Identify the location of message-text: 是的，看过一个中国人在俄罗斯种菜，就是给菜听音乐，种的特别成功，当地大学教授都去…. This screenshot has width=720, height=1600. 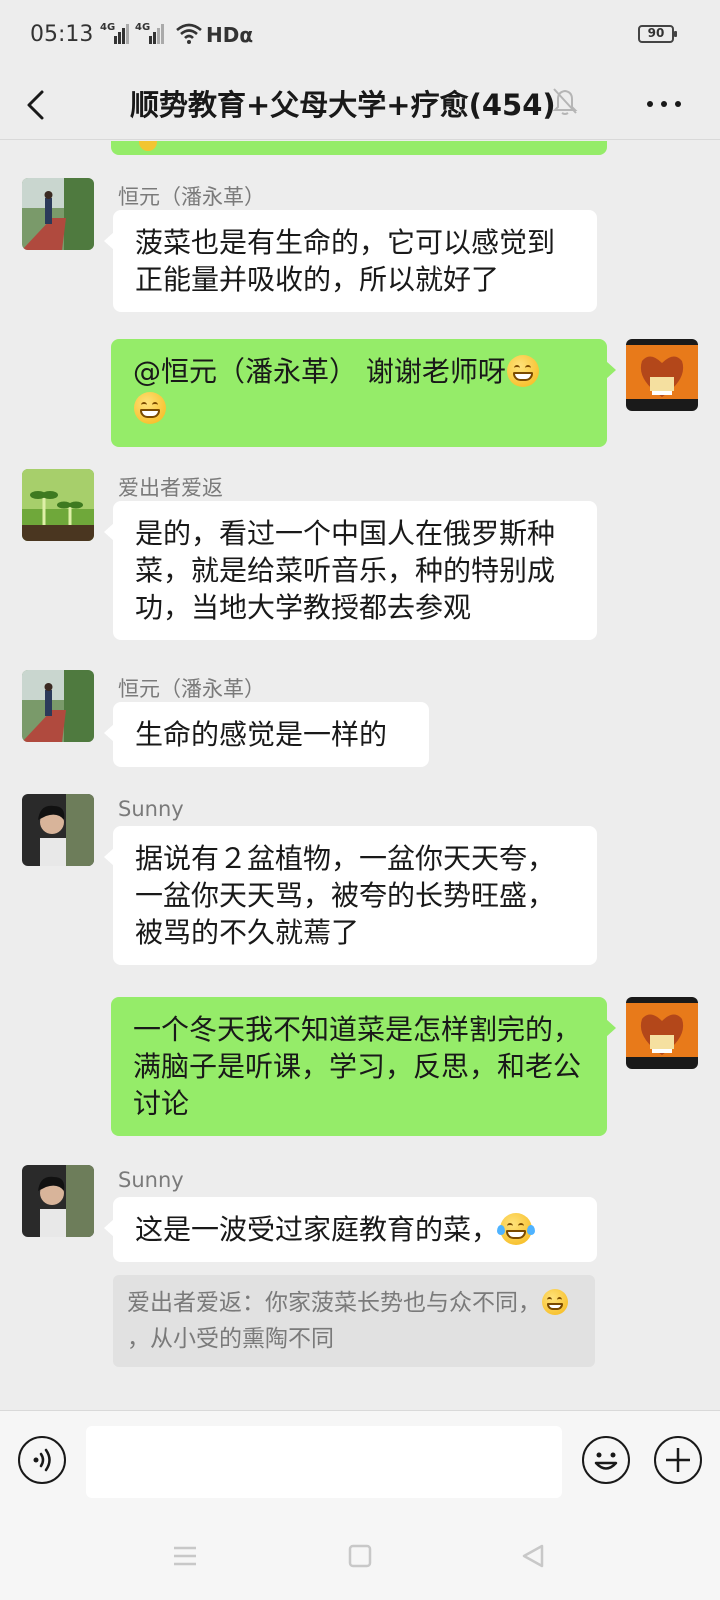
(345, 570).